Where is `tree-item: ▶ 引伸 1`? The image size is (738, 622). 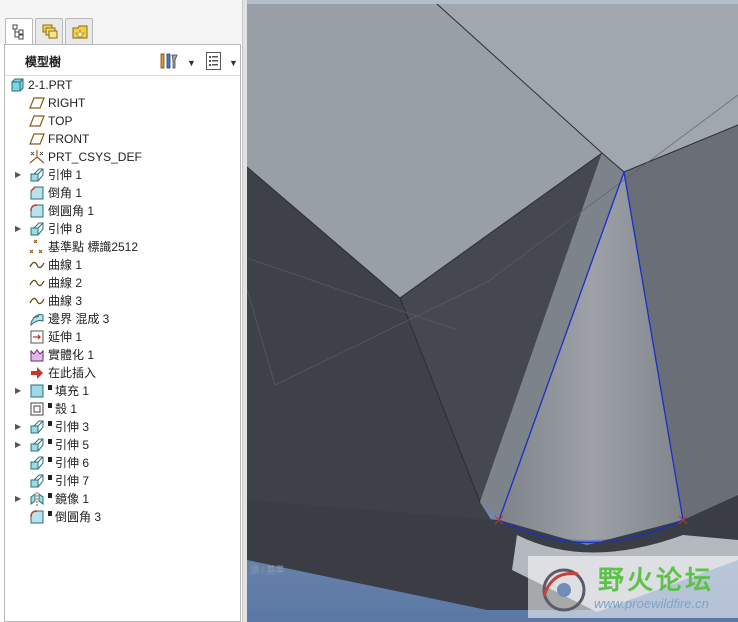
tree-item: ▶ 引伸 1 is located at coordinates (122, 175).